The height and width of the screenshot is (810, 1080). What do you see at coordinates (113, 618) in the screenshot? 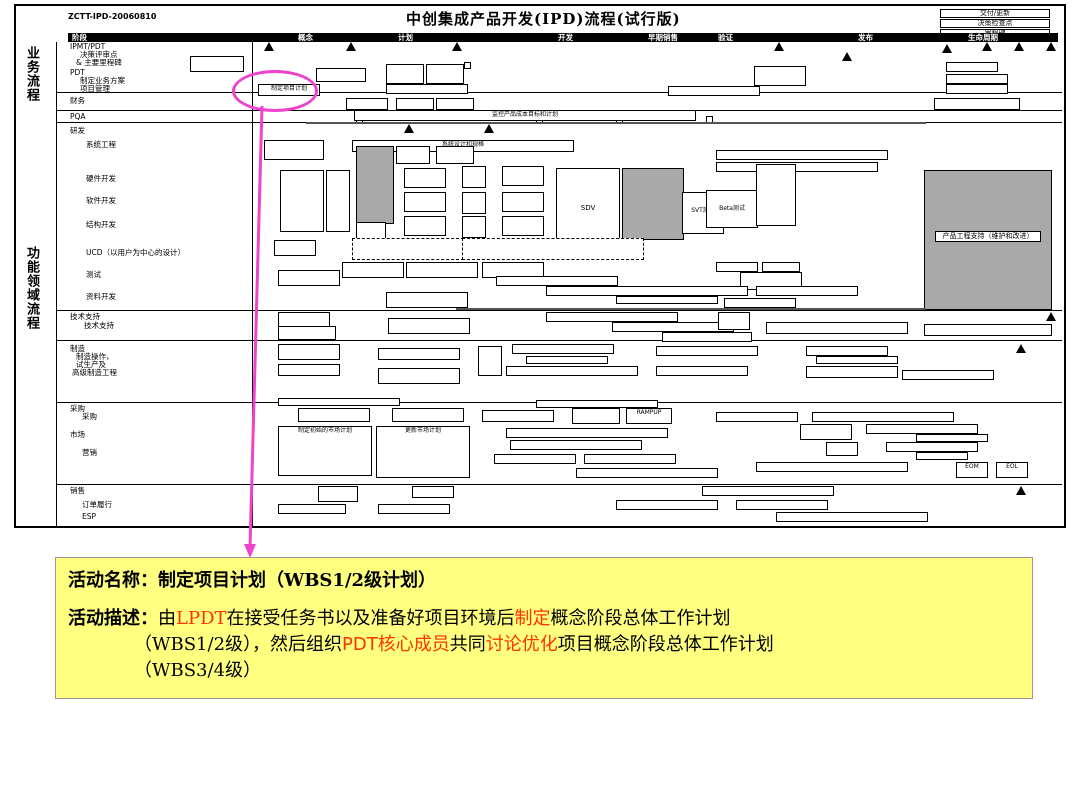
I see `activity-desc-label: 活动描述：` at bounding box center [113, 618].